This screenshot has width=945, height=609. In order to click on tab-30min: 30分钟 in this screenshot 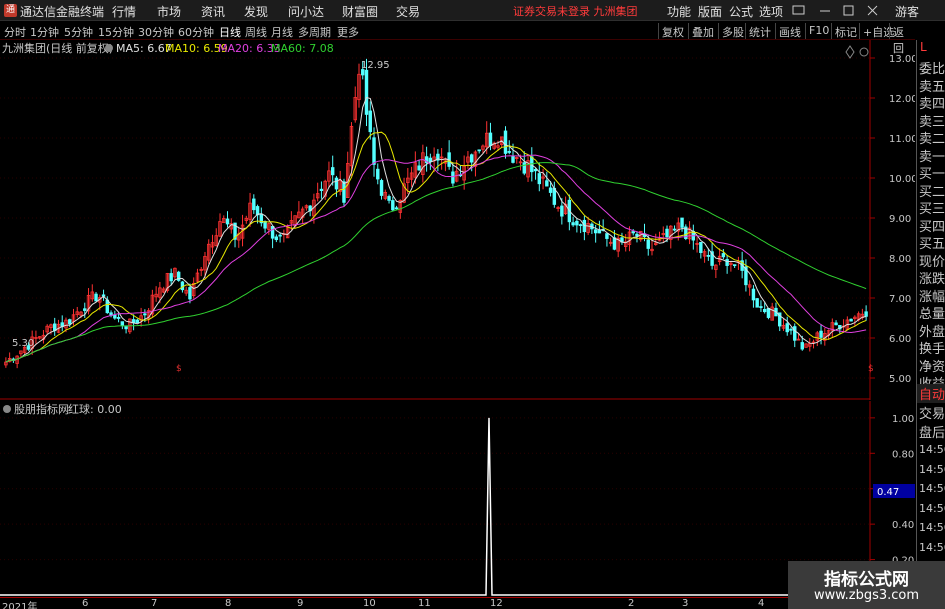, I will do `click(156, 32)`.